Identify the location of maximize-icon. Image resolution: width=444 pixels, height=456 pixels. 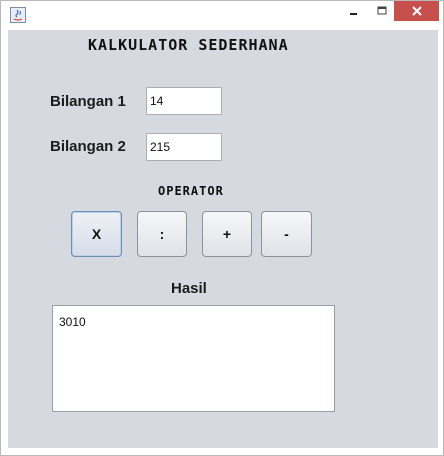
(382, 11).